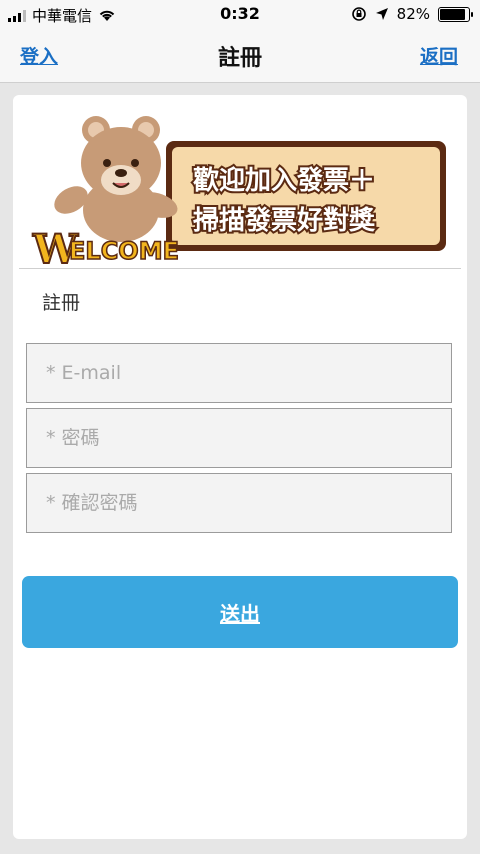 This screenshot has height=854, width=480. Describe the element at coordinates (284, 180) in the screenshot. I see `banner-line-1: 歡迎加入發票＋` at that location.